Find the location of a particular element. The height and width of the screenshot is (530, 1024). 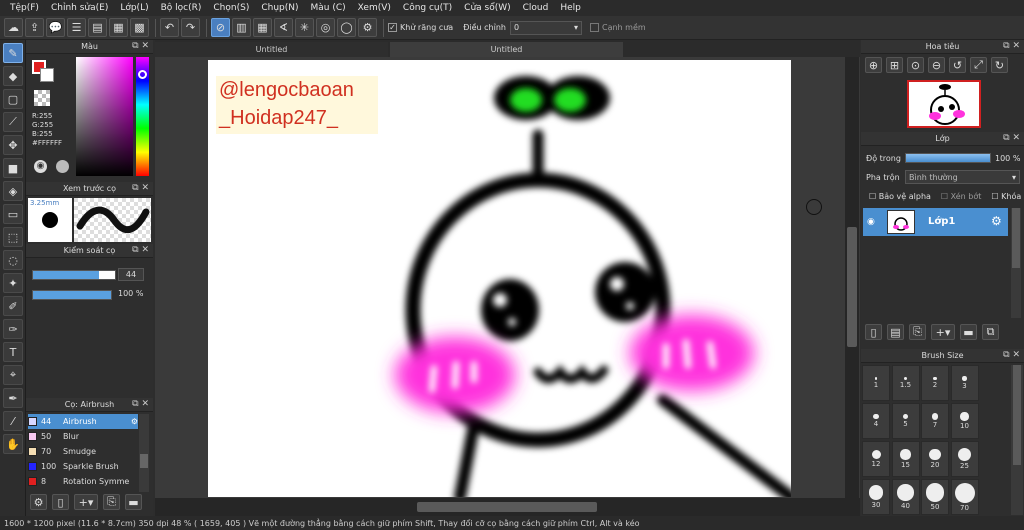

cloud-icon: ☁ is located at coordinates (13, 27).